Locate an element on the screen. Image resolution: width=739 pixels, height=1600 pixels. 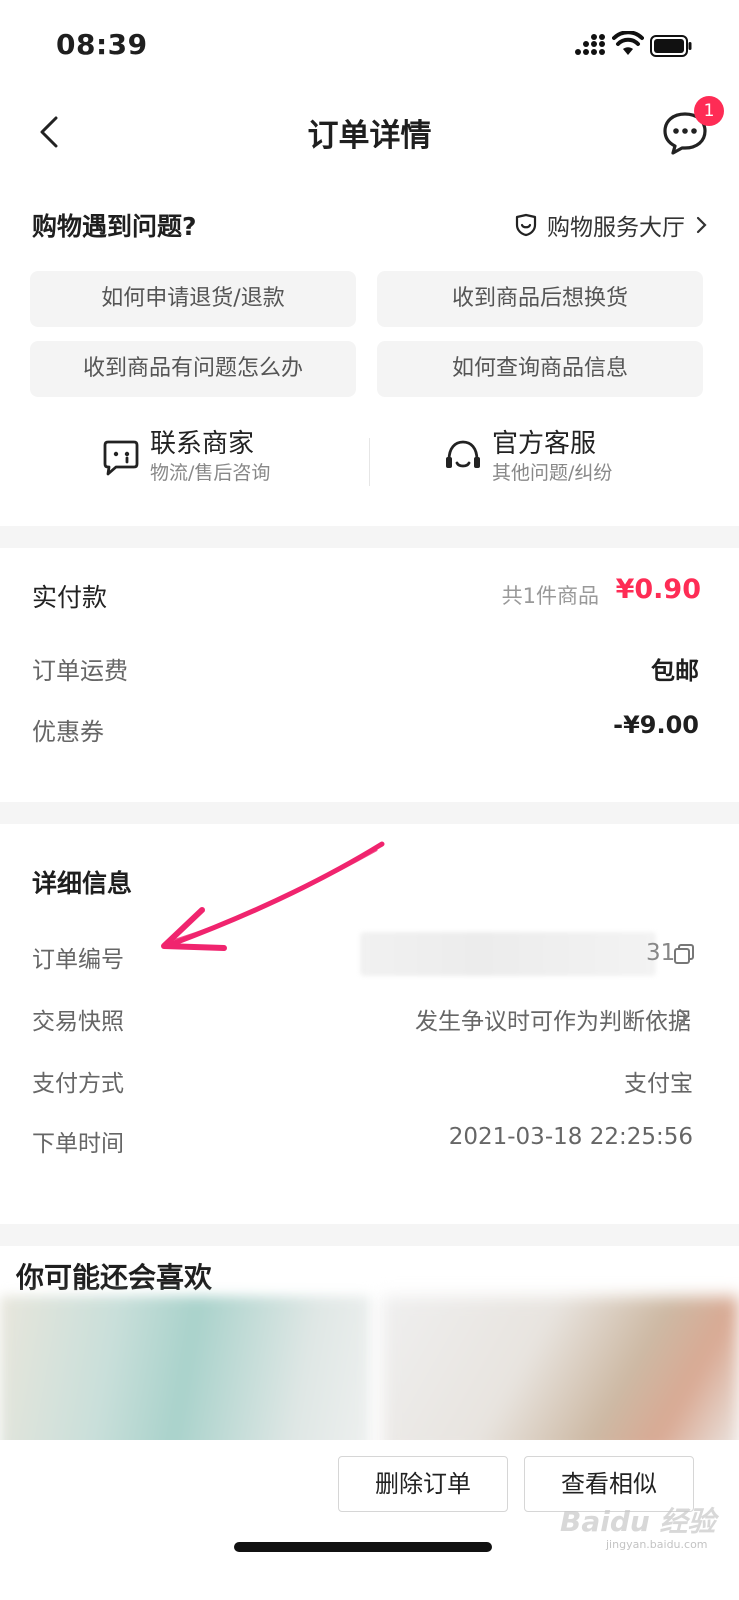
recommend-title: 你可能还会喜欢 is located at coordinates (114, 1277).